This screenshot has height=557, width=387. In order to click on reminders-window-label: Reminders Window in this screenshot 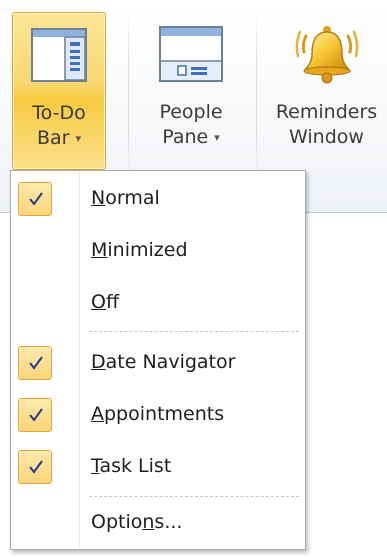, I will do `click(326, 124)`.